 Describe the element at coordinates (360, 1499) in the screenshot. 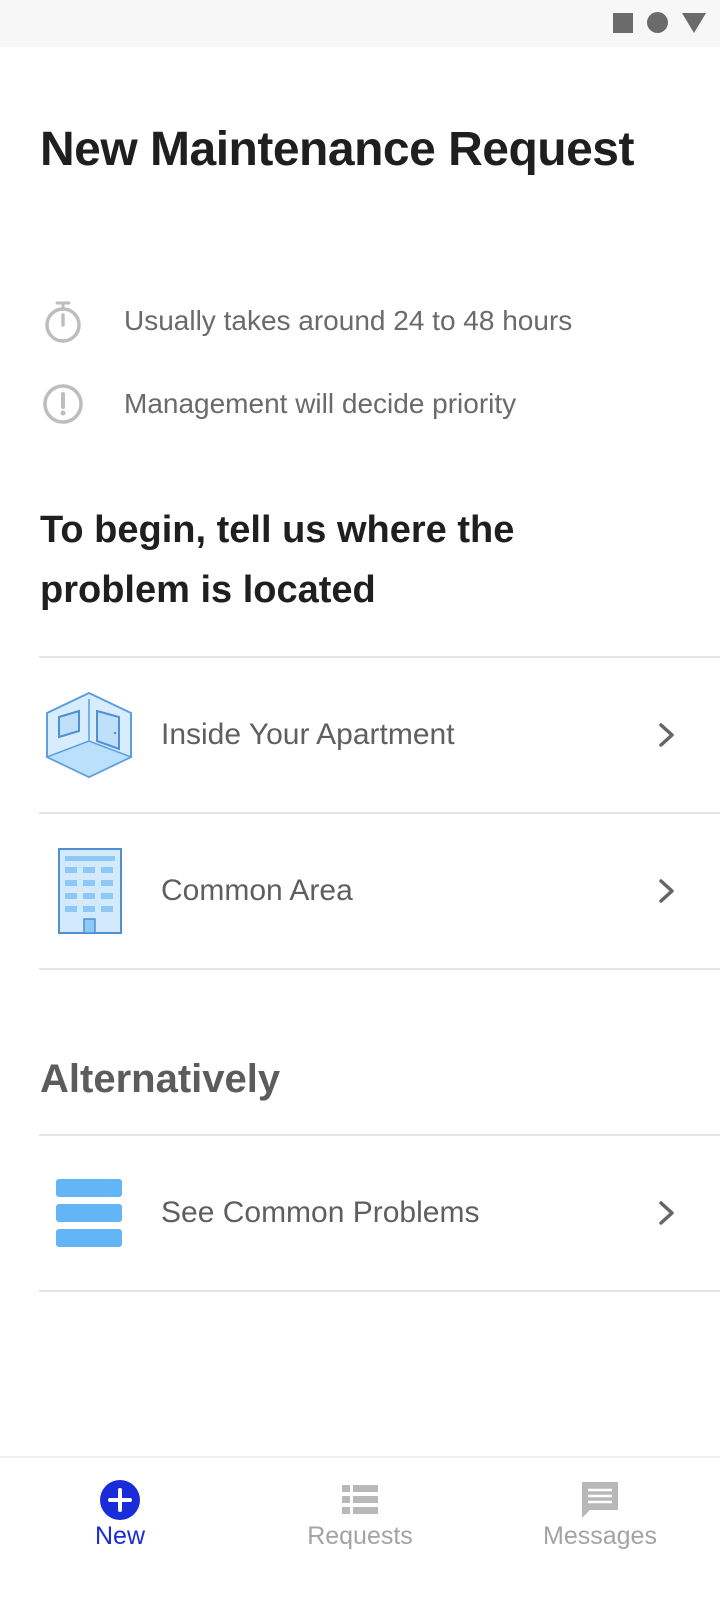

I see `list-icon` at that location.